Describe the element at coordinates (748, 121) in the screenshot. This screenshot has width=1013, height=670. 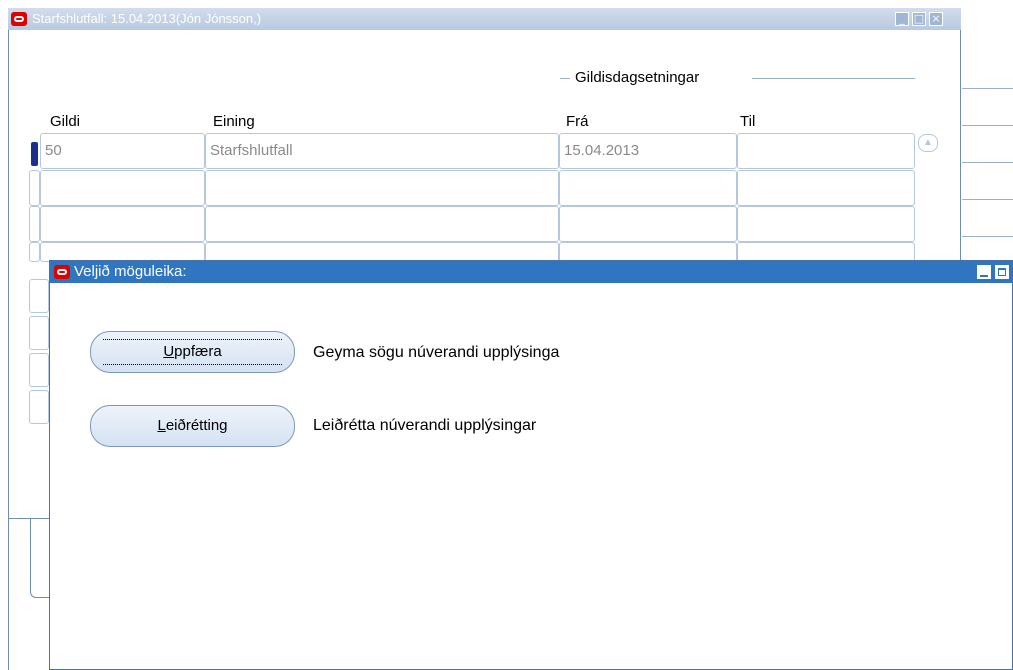
I see `column-header-til: Til` at that location.